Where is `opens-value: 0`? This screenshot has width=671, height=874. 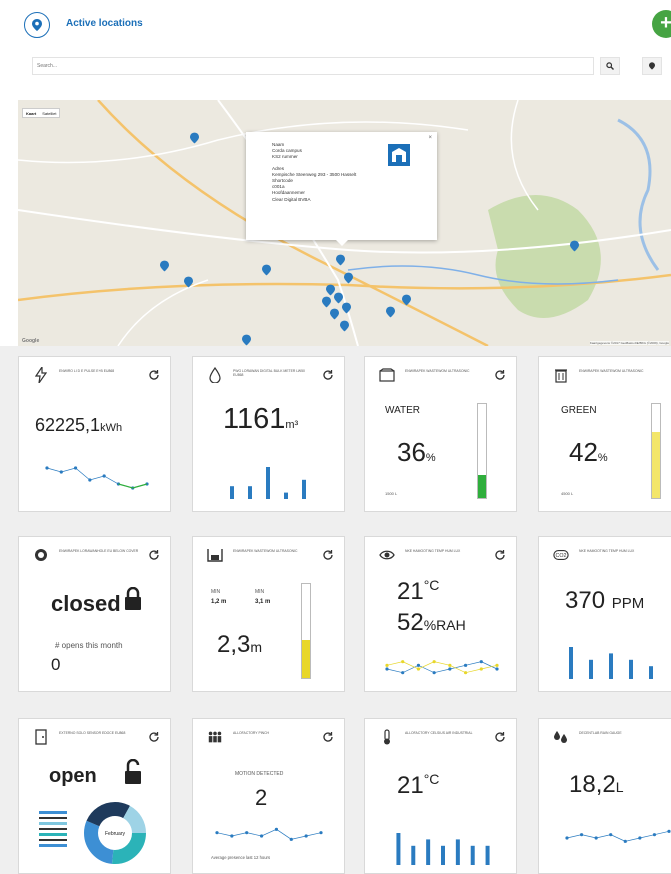
opens-value: 0 is located at coordinates (56, 664).